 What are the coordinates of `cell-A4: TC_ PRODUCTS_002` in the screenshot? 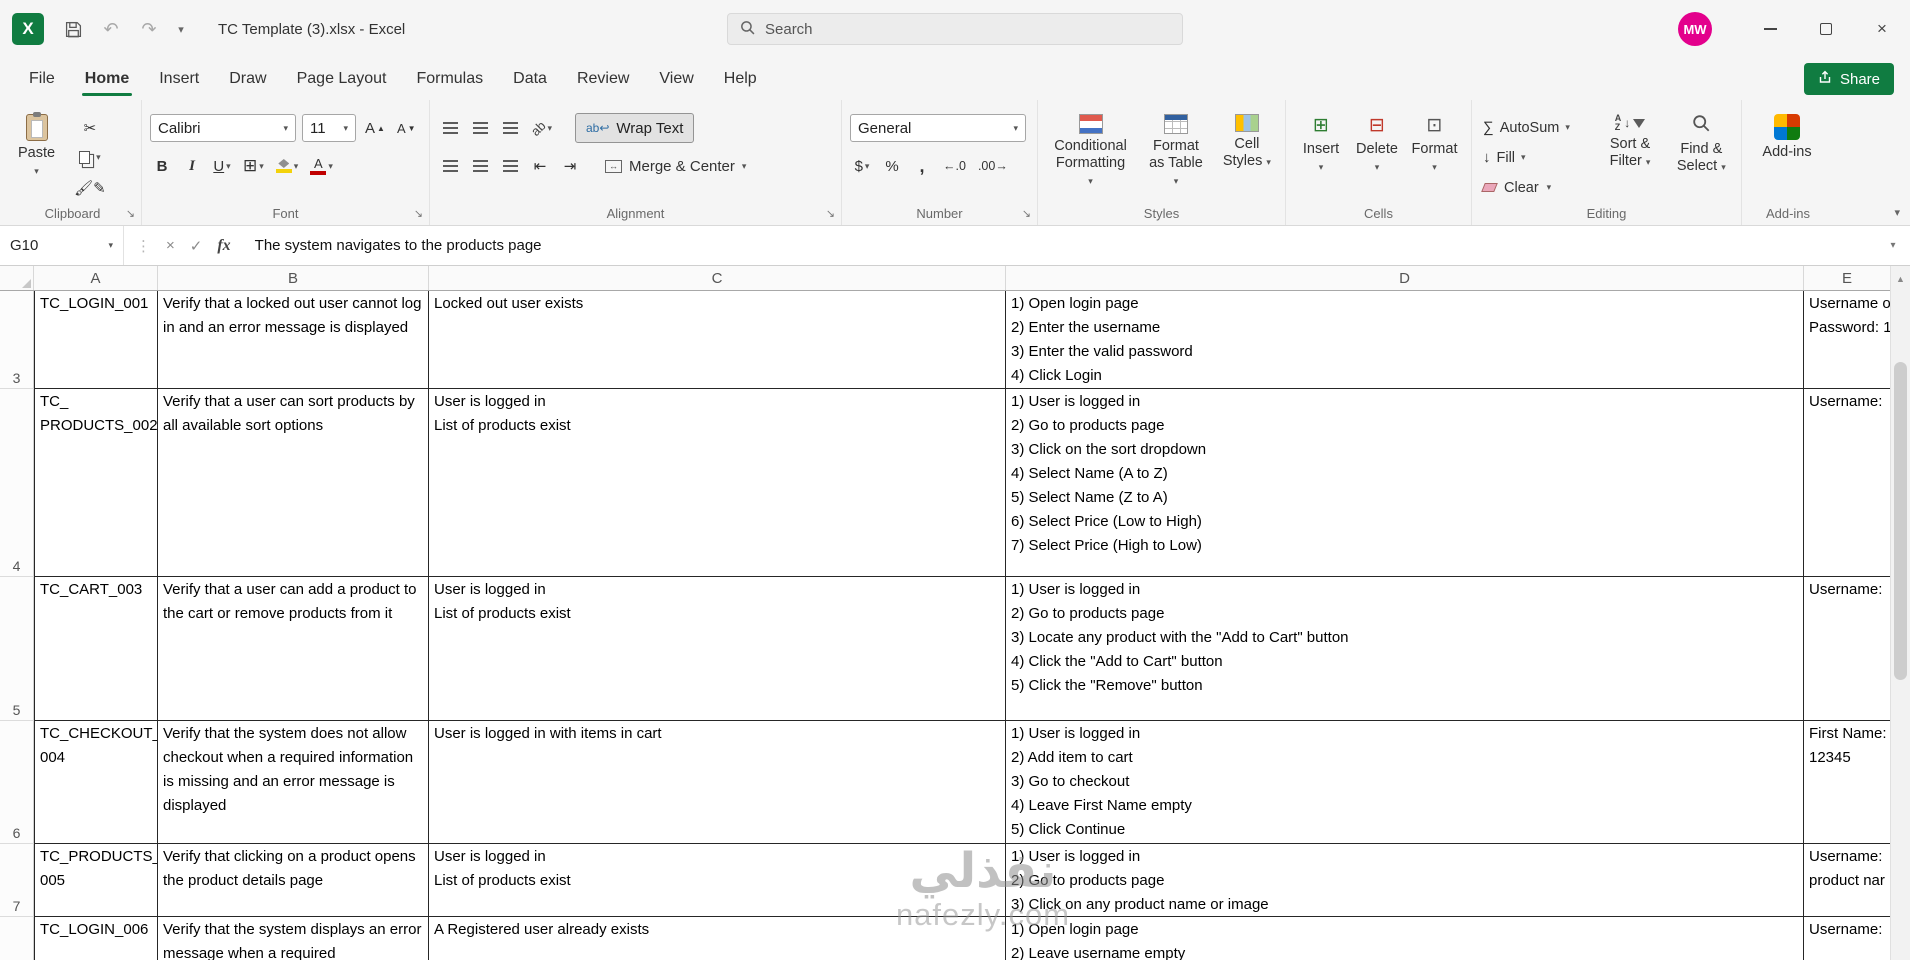 It's located at (96, 483).